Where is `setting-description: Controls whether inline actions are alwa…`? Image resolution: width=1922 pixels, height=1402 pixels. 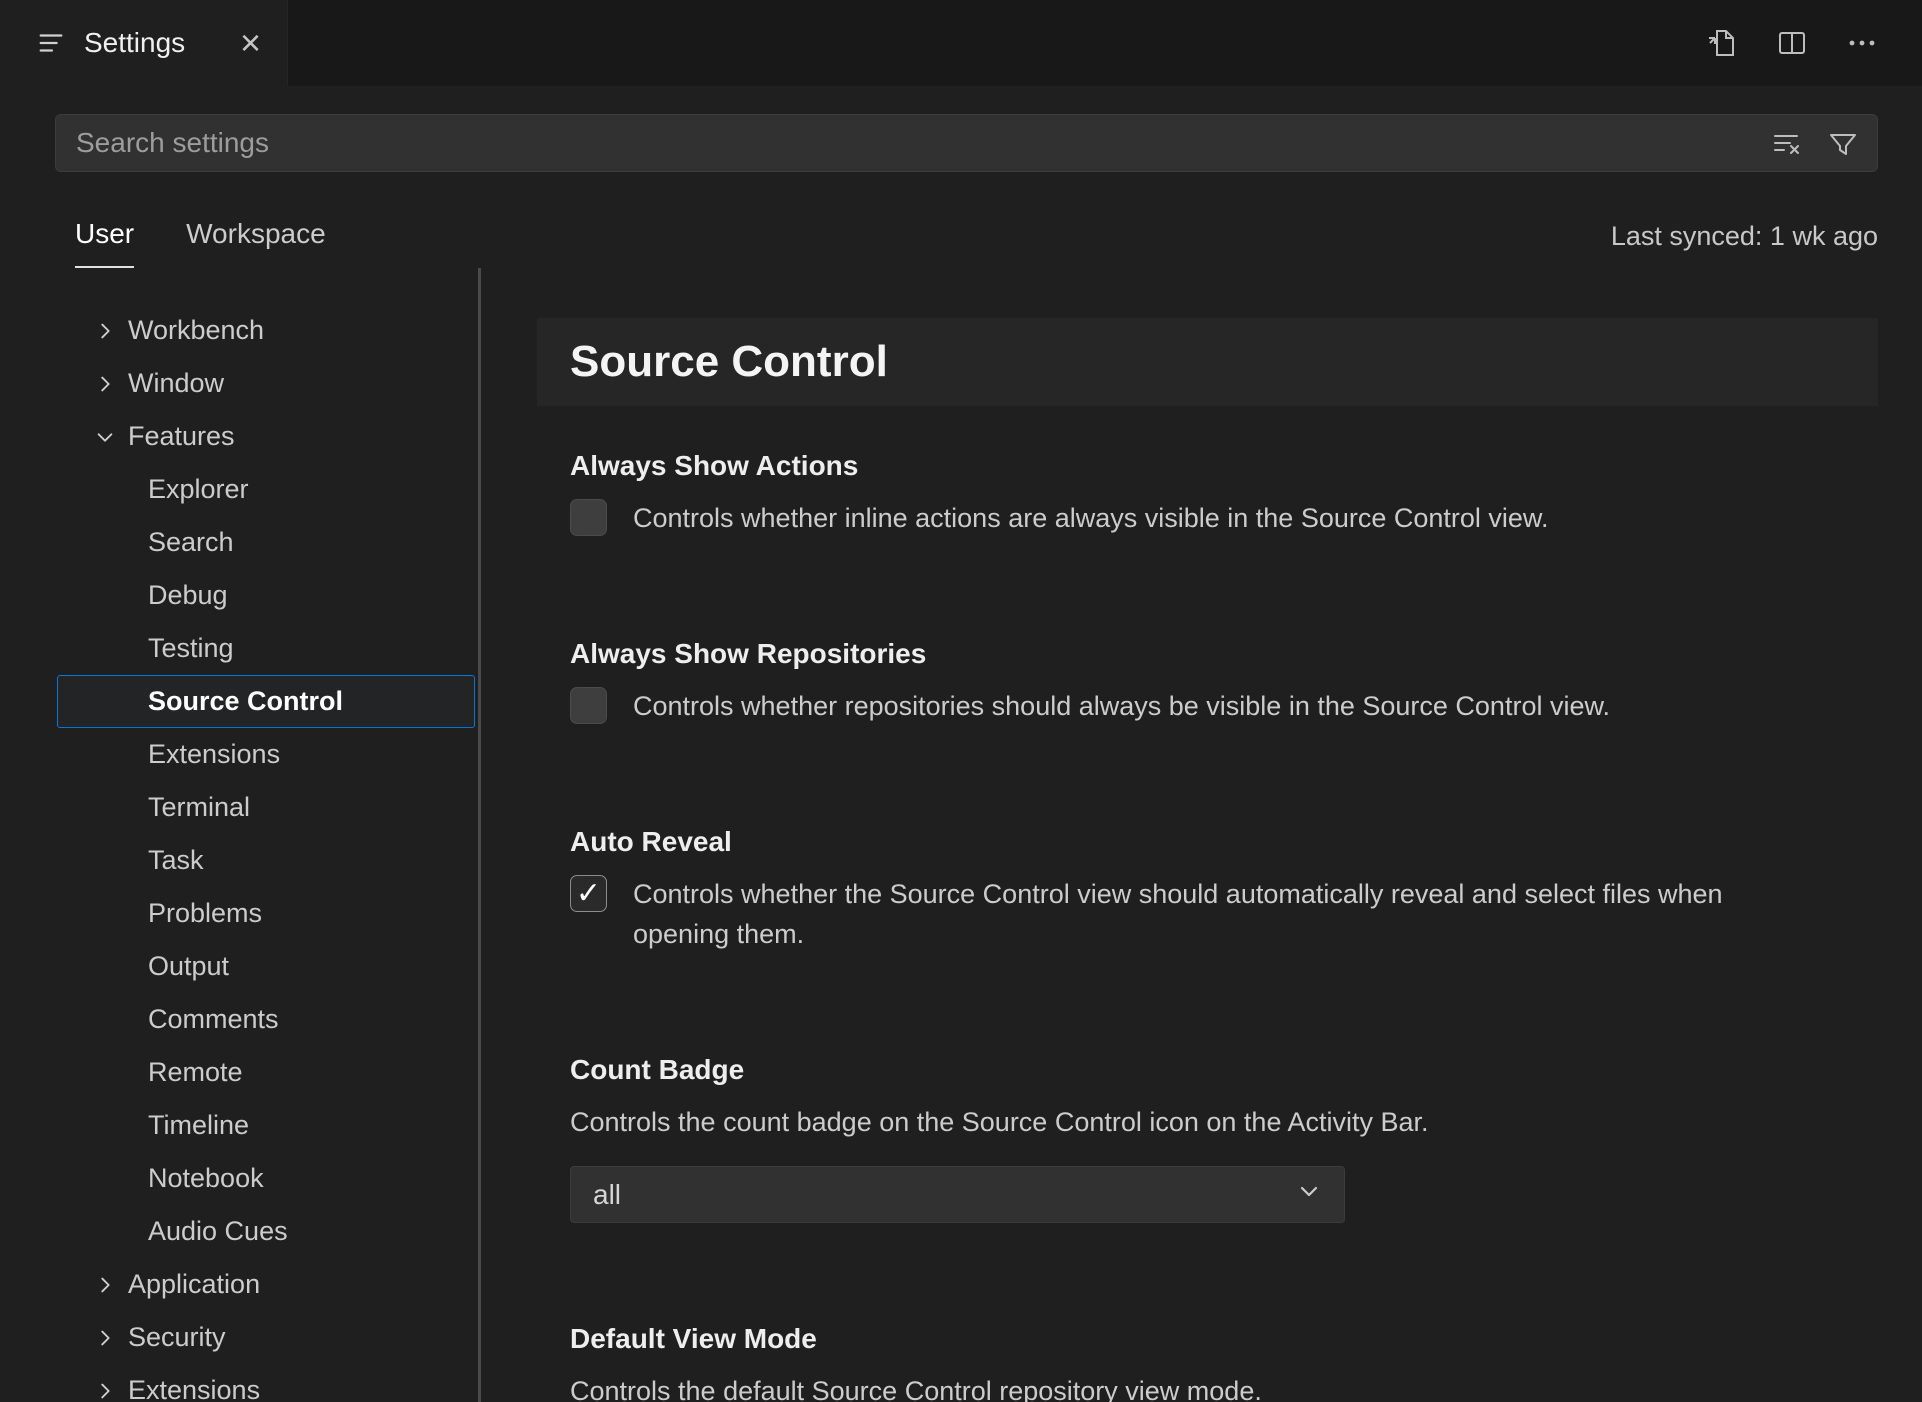 setting-description: Controls whether inline actions are alwa… is located at coordinates (1091, 518).